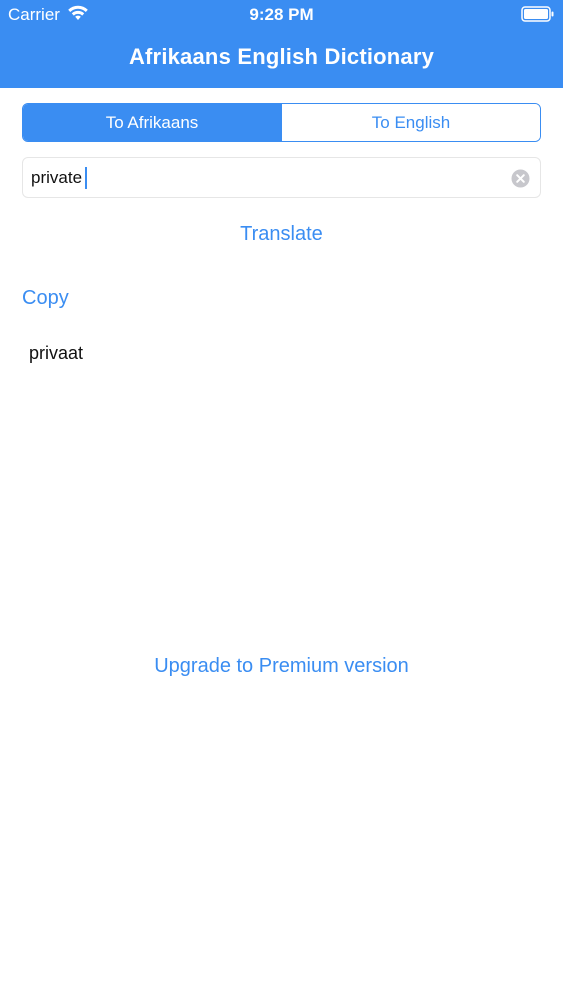 The width and height of the screenshot is (563, 1000). What do you see at coordinates (152, 122) in the screenshot?
I see `segment-to-afrikaans: To Afrikaans` at bounding box center [152, 122].